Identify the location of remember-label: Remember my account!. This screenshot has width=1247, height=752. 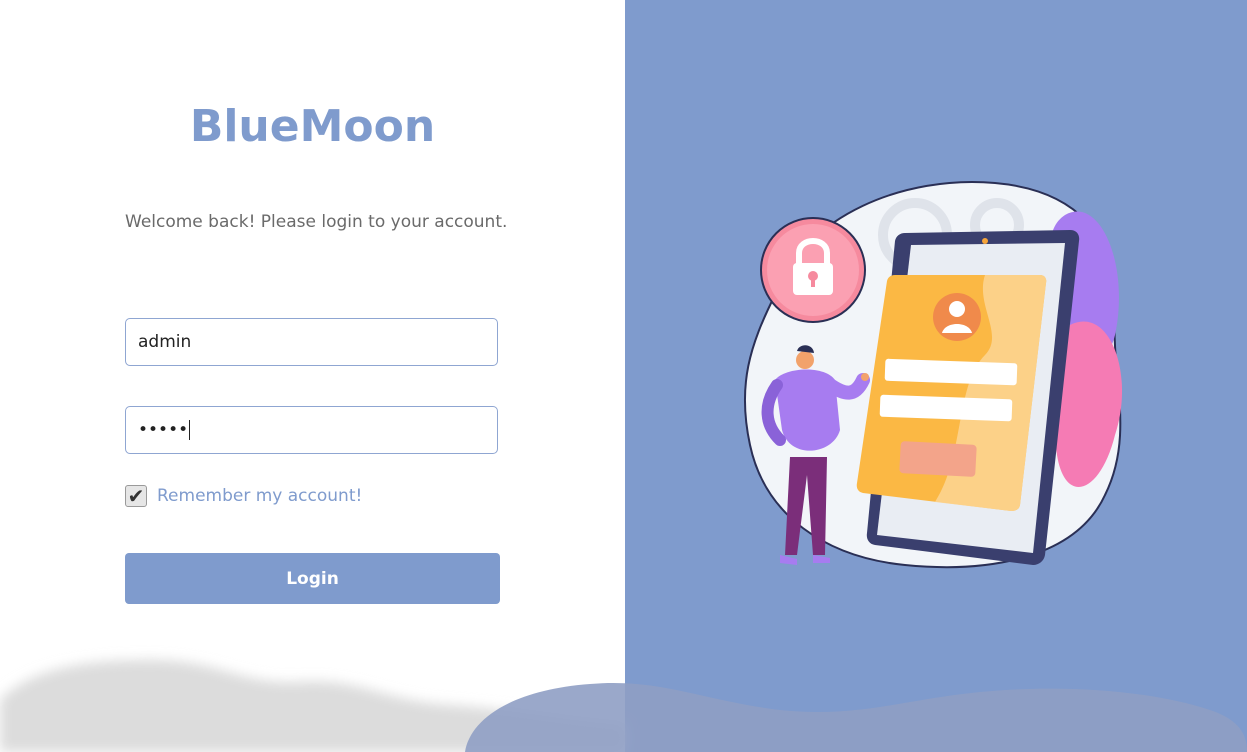
(259, 496).